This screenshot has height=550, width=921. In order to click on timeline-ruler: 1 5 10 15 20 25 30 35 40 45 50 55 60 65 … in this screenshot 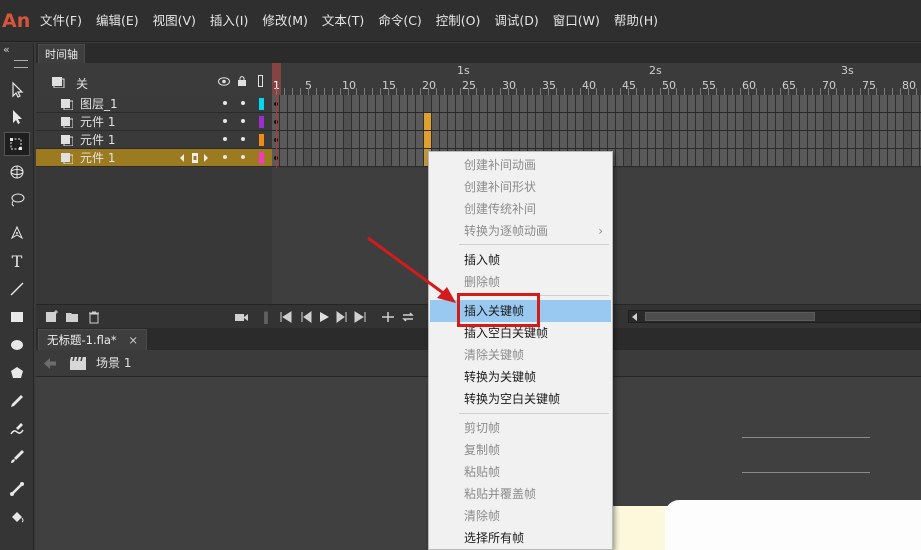, I will do `click(596, 79)`.